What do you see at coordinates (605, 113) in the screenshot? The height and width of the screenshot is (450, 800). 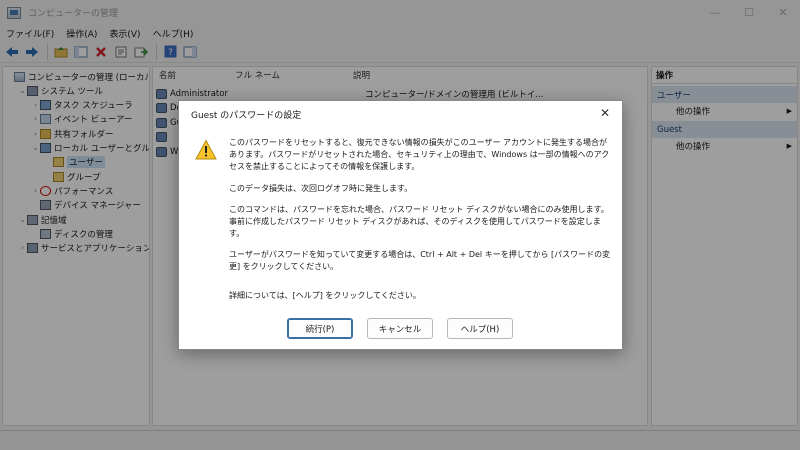 I see `close-icon: ✕` at bounding box center [605, 113].